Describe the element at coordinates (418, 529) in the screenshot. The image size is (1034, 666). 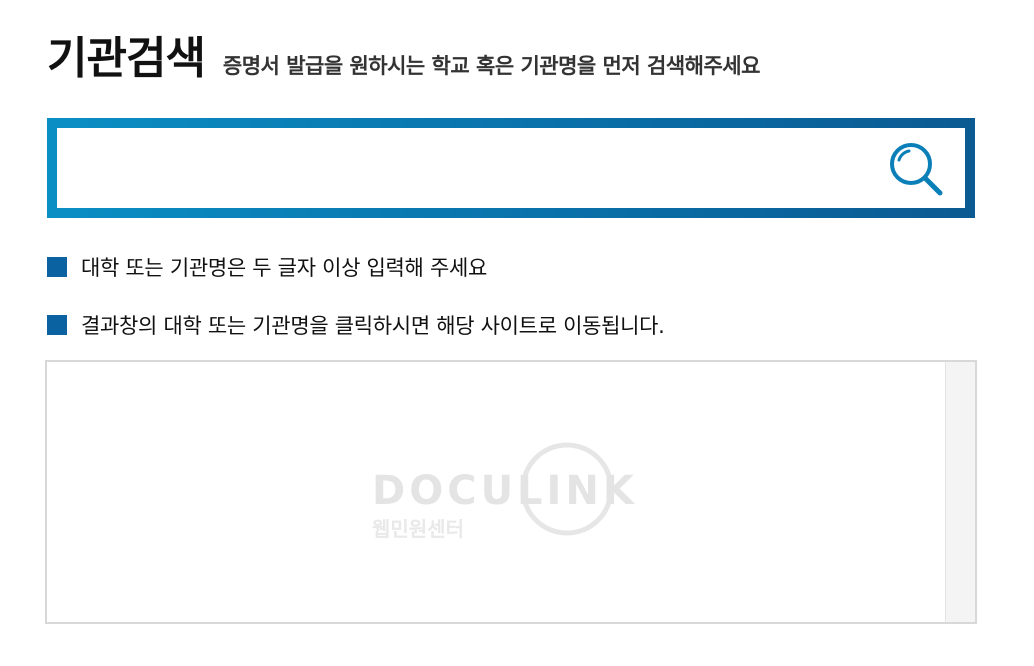
I see `watermark-sub-text: 웹민원센터` at that location.